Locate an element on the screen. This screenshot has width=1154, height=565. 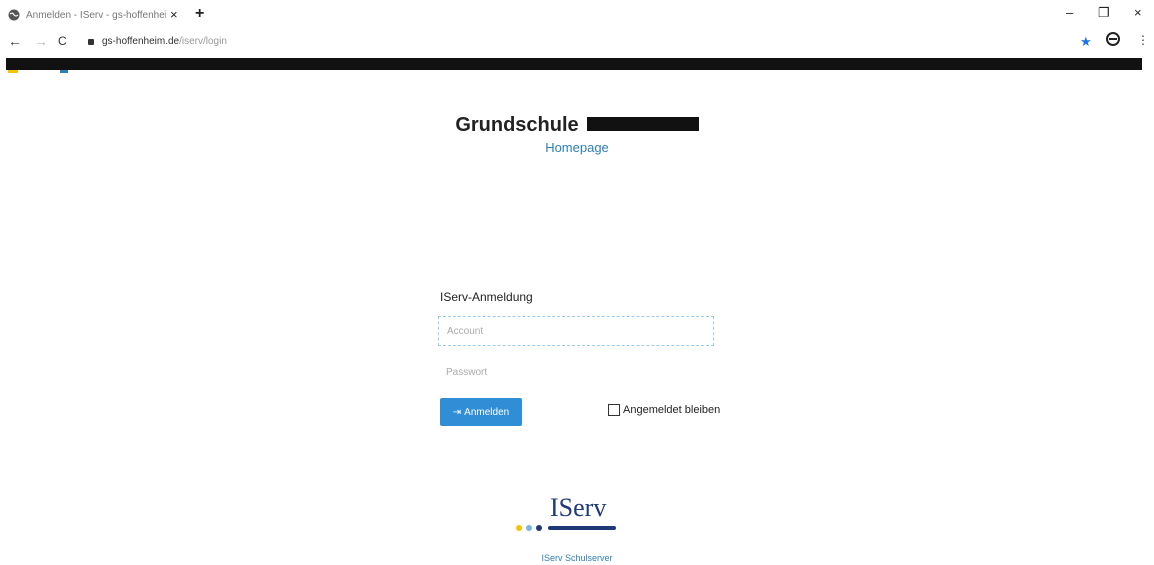
logo-dot-navy is located at coordinates (539, 528).